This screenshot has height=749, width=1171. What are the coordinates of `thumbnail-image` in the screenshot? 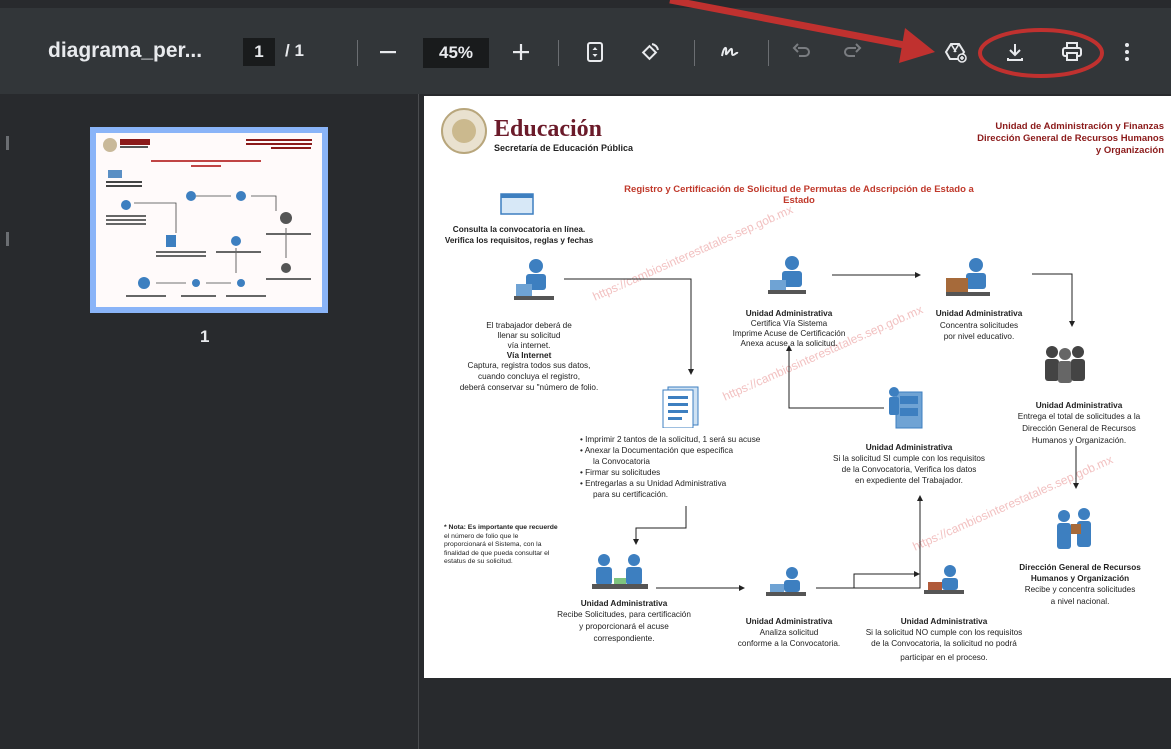 It's located at (209, 220).